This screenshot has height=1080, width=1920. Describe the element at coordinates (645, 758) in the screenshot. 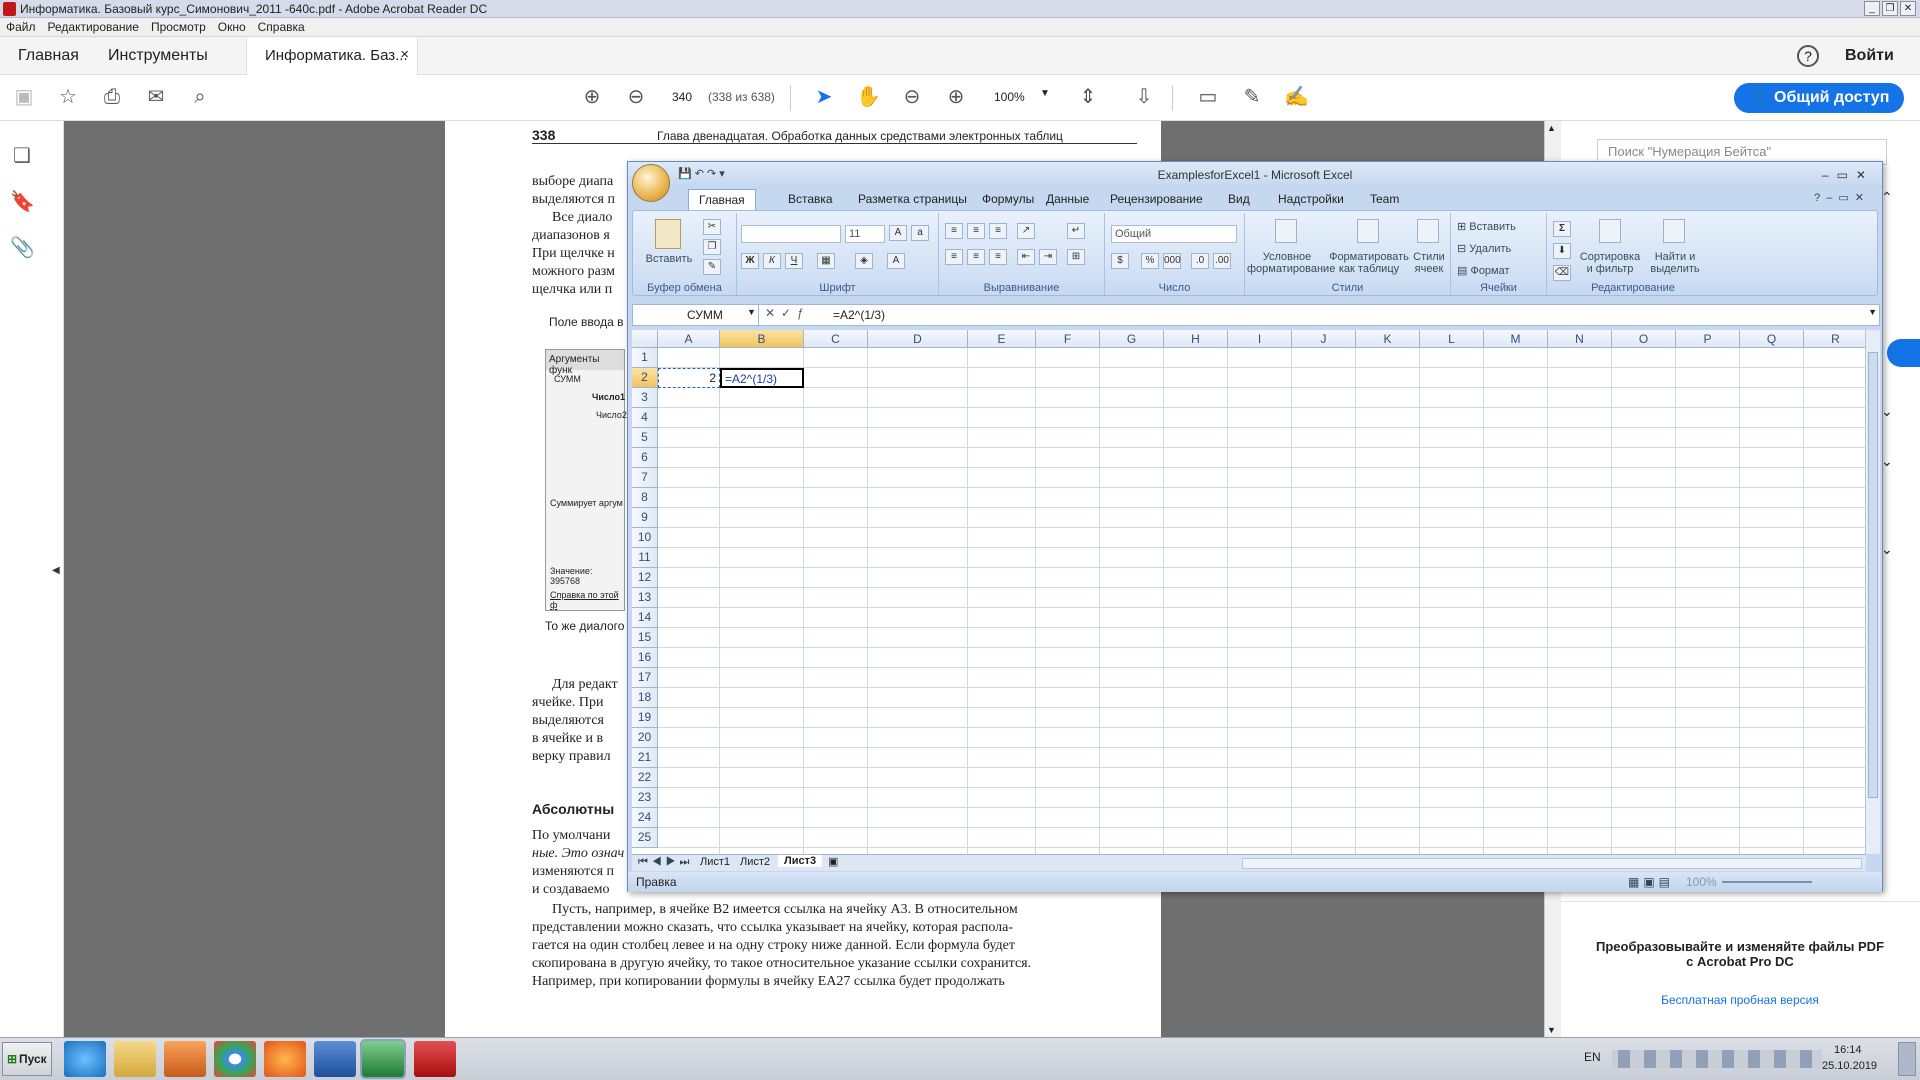

I see `row-header-21: 21` at that location.